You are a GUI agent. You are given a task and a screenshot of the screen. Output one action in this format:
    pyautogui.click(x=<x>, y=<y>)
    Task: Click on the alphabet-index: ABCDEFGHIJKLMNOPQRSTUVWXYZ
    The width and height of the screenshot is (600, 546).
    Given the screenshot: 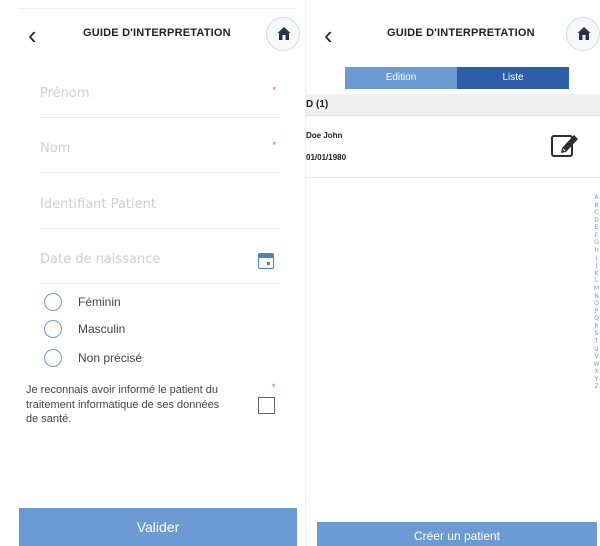 What is the action you would take?
    pyautogui.click(x=596, y=292)
    